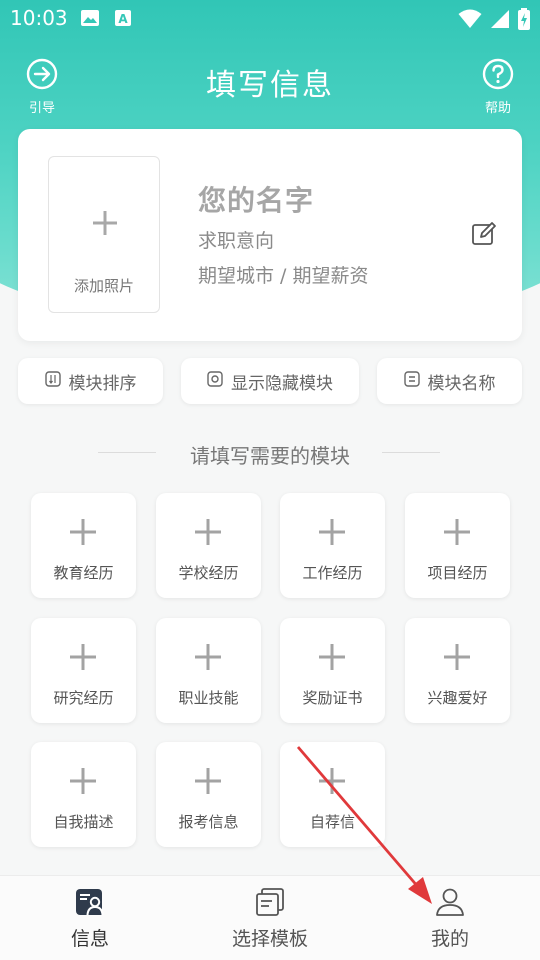 The width and height of the screenshot is (540, 960). Describe the element at coordinates (270, 456) in the screenshot. I see `section-title: 请填写需要的模块` at that location.